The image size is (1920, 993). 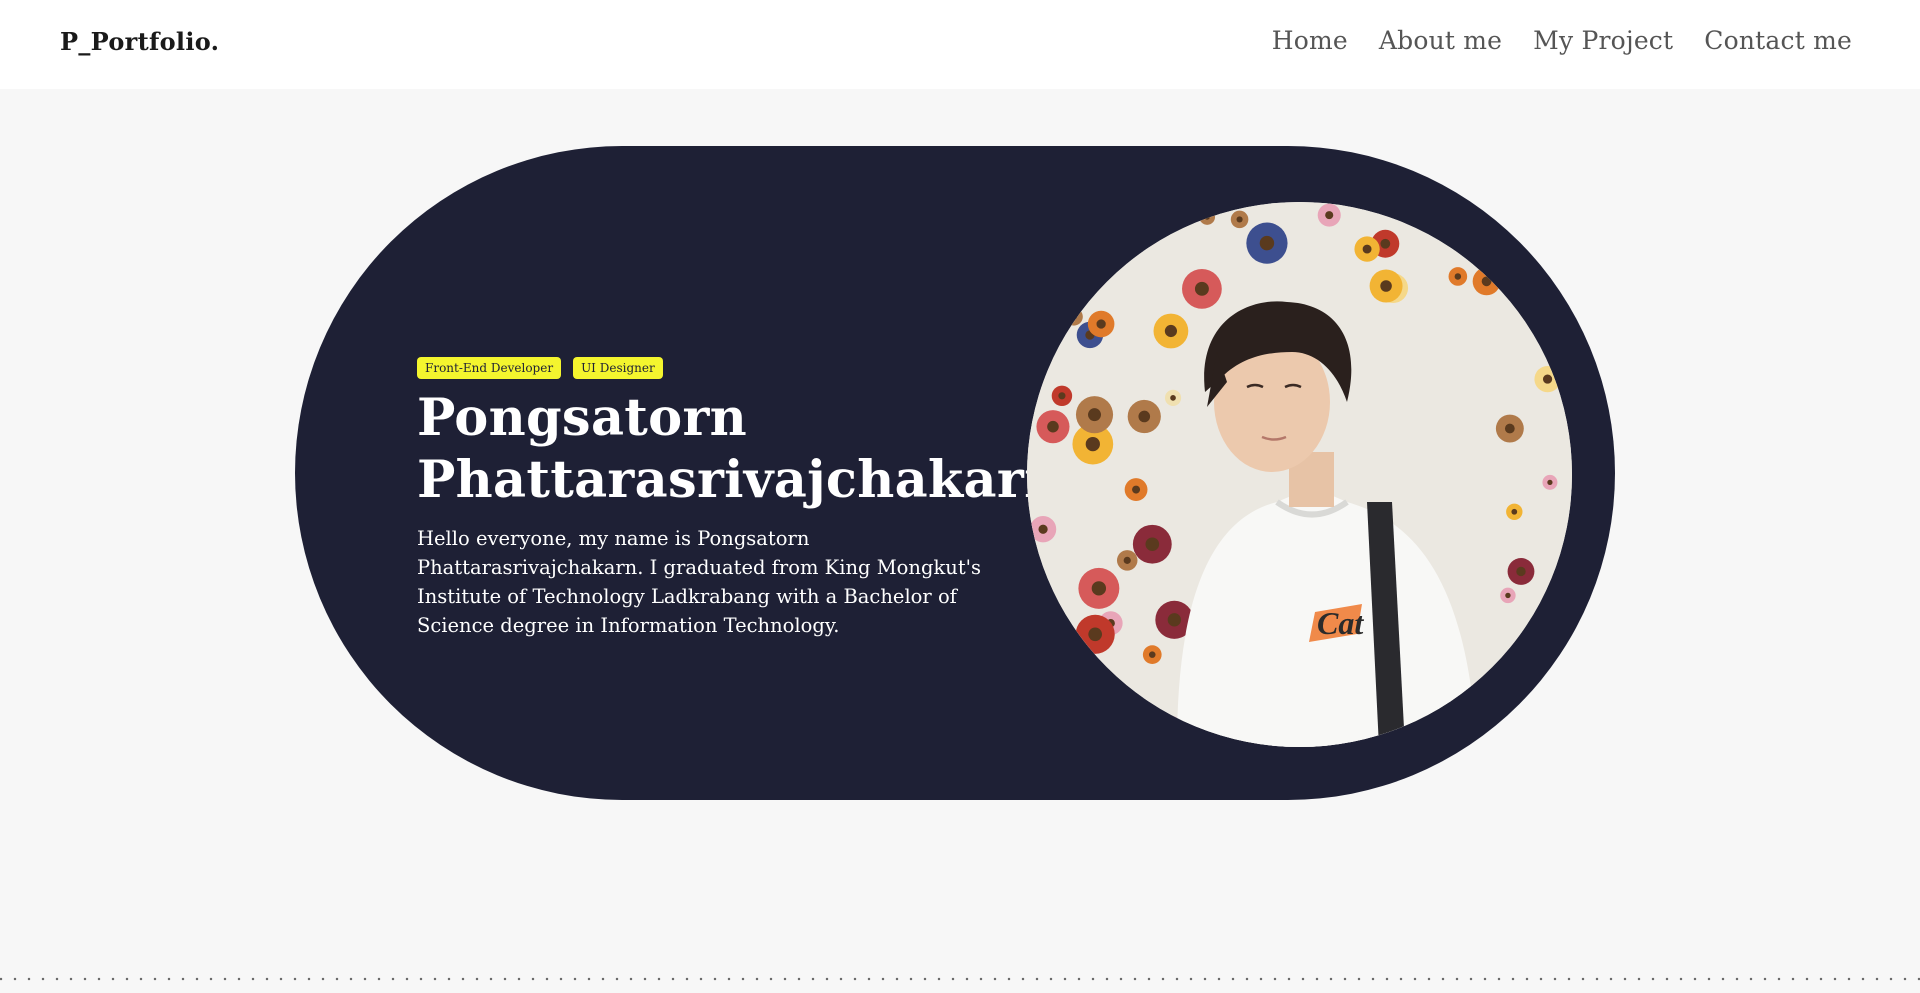 I want to click on hero-name-first: Pongsatorn, so click(x=582, y=418).